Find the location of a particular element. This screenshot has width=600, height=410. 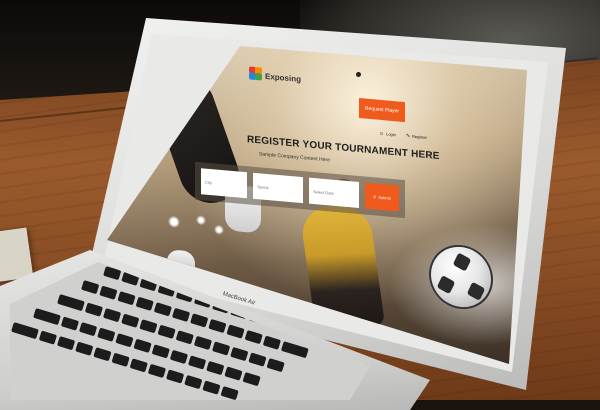

logo-icon is located at coordinates (255, 73).